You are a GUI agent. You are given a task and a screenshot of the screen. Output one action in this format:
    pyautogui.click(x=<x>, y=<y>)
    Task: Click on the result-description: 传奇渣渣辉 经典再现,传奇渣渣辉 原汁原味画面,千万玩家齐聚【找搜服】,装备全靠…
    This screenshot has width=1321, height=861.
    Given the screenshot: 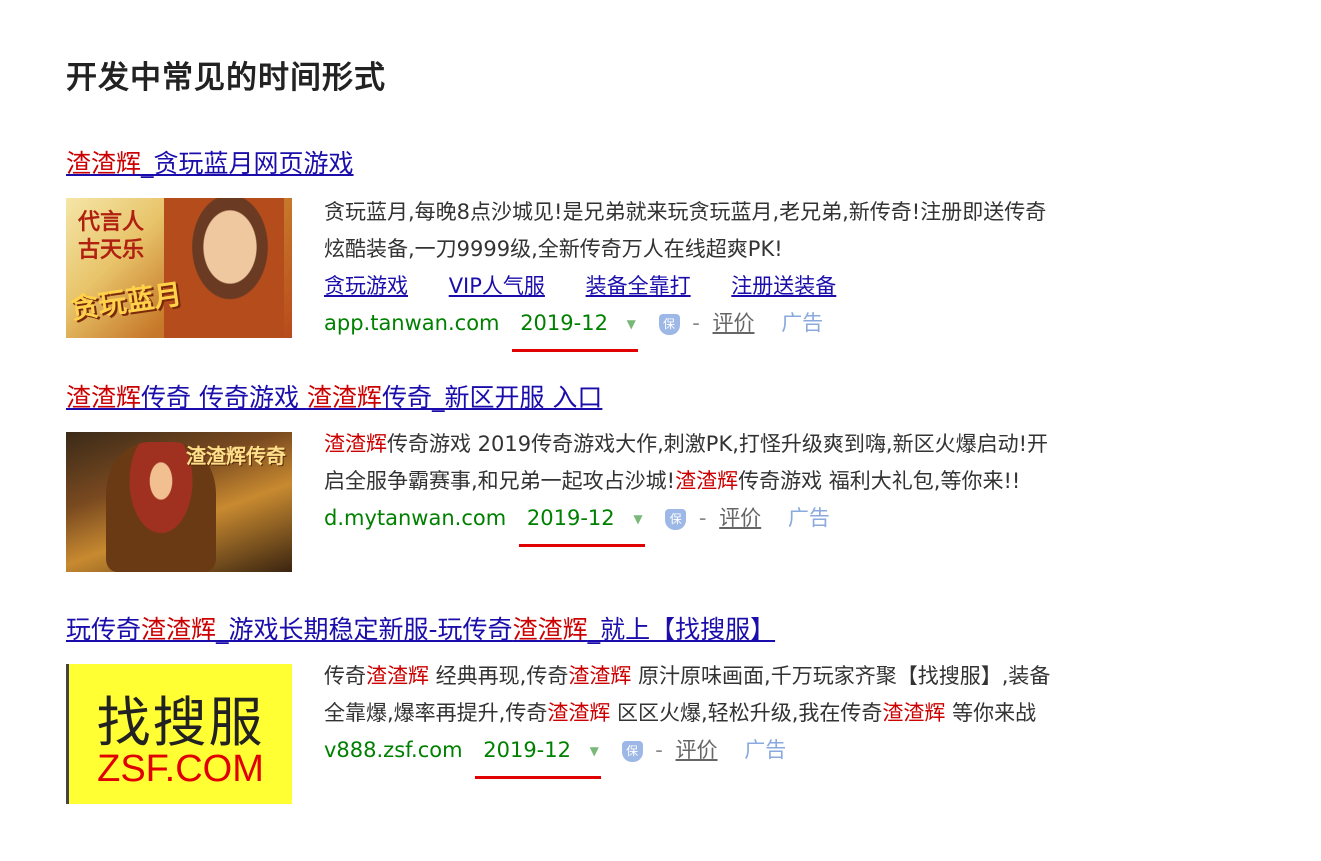 What is the action you would take?
    pyautogui.click(x=694, y=695)
    